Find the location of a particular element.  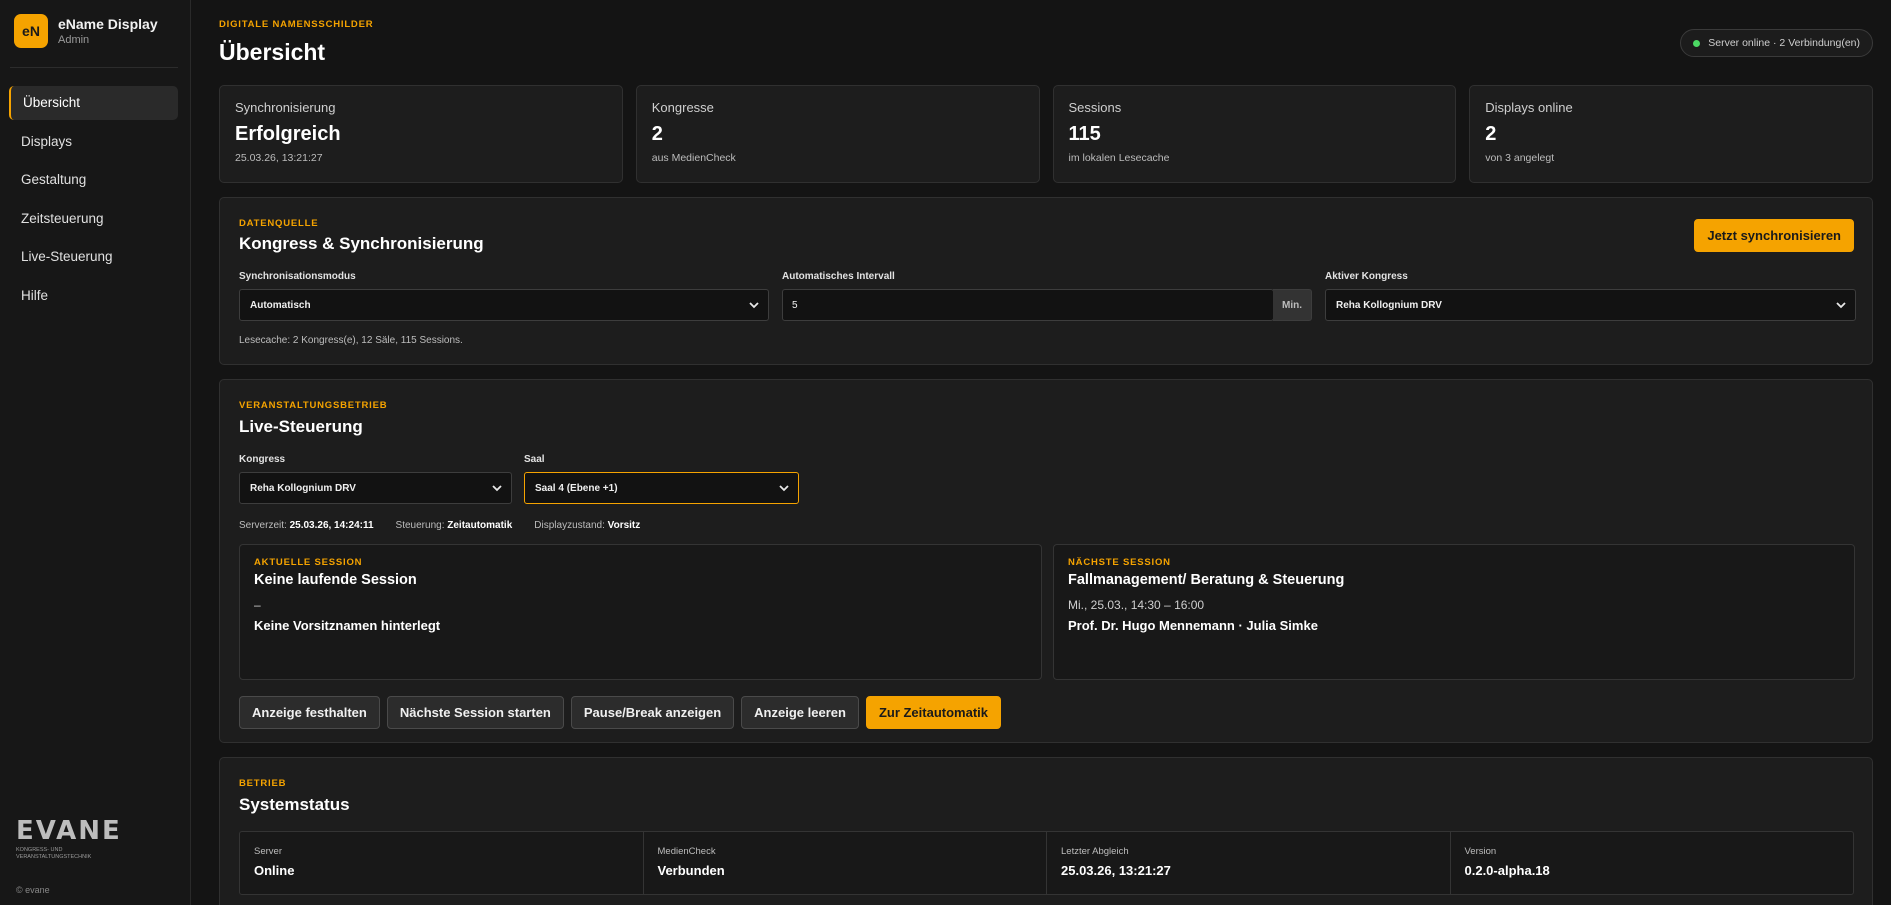

sync-now-button: Jetzt synchronisieren is located at coordinates (1774, 235).